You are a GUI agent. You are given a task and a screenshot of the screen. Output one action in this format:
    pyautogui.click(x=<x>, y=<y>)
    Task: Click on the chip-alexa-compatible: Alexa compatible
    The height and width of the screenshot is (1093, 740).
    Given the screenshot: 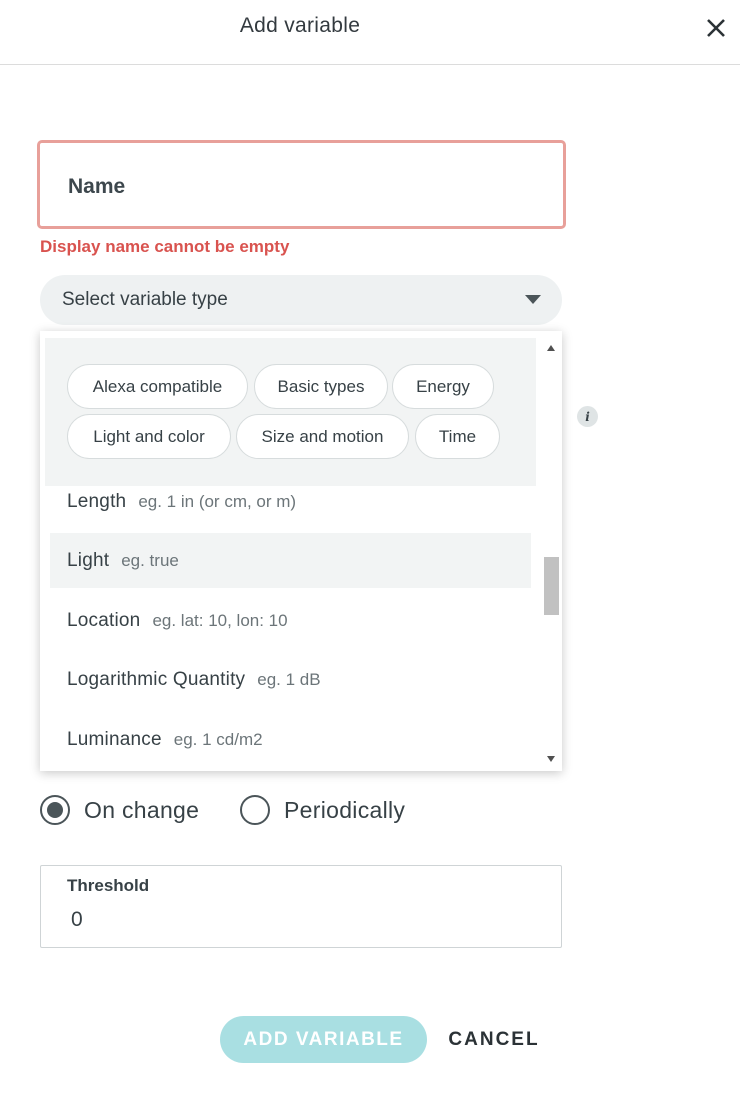 What is the action you would take?
    pyautogui.click(x=157, y=386)
    